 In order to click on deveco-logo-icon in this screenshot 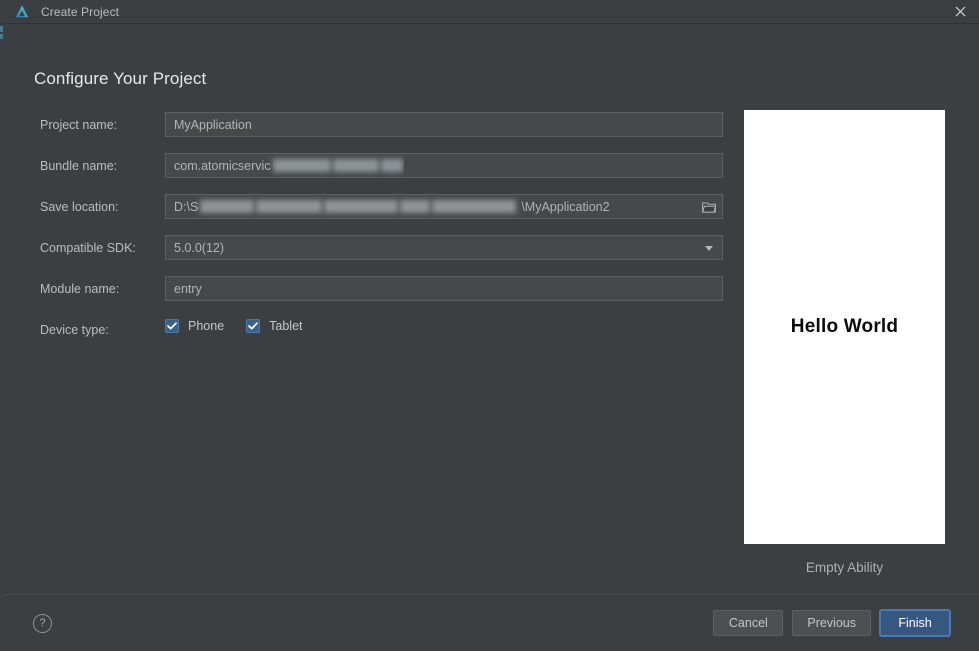, I will do `click(22, 12)`.